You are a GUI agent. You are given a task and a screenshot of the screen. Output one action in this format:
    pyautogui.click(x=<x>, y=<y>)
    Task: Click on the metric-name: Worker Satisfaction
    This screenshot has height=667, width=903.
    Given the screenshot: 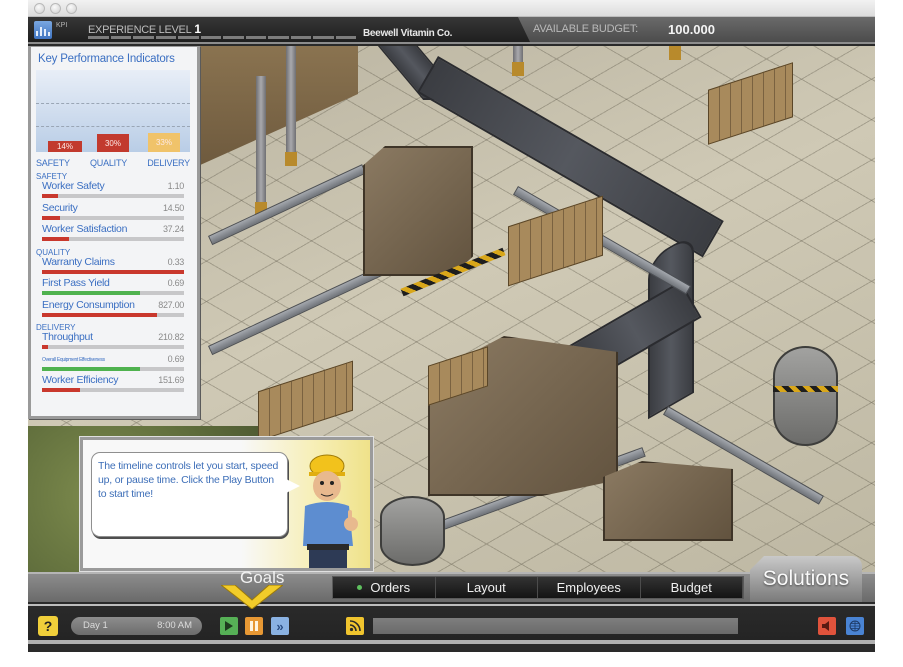 What is the action you would take?
    pyautogui.click(x=85, y=229)
    